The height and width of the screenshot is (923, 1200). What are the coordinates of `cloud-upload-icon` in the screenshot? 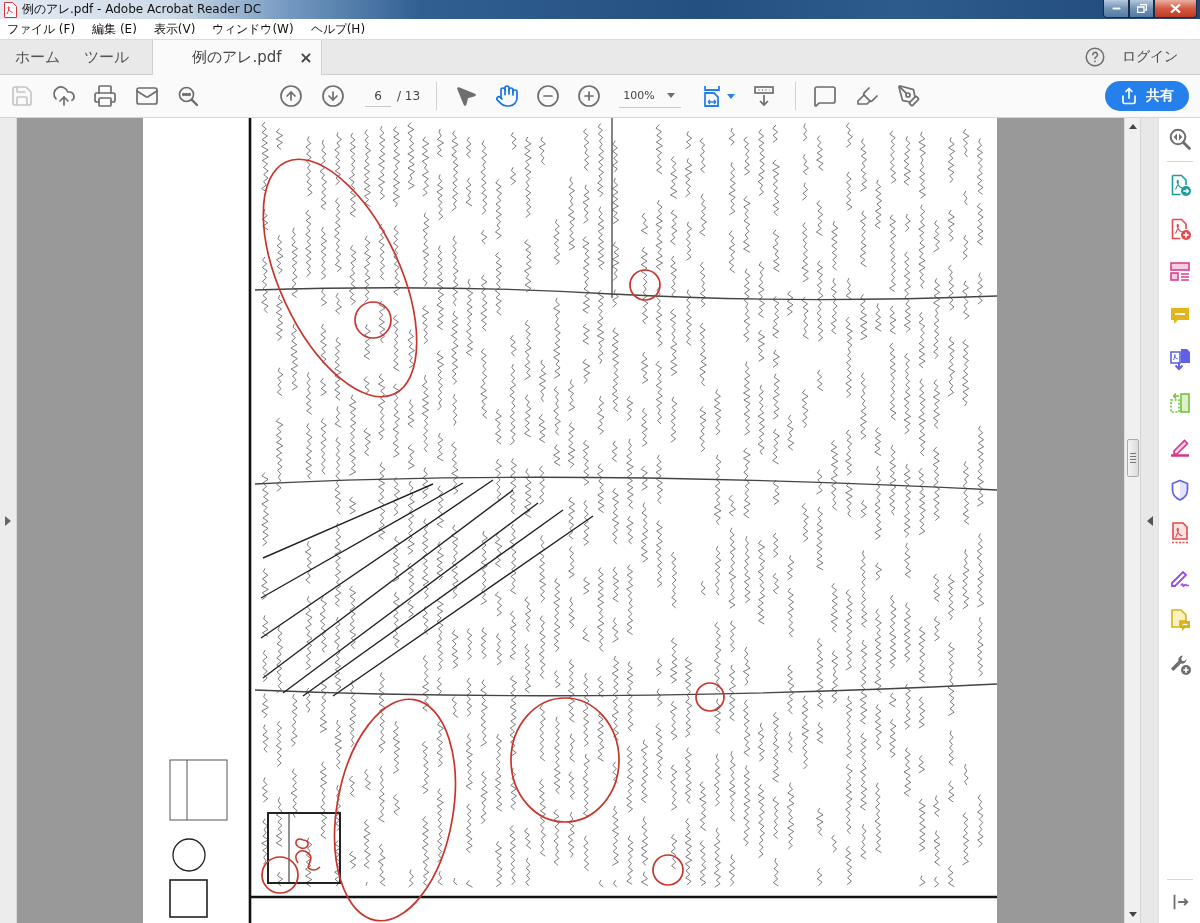 It's located at (63, 96).